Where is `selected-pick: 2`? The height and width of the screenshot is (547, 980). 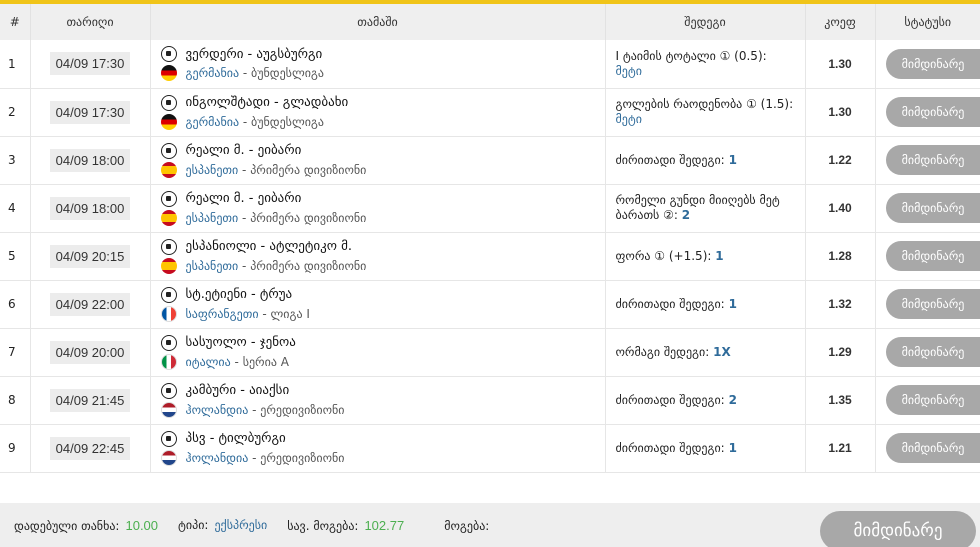 selected-pick: 2 is located at coordinates (732, 399).